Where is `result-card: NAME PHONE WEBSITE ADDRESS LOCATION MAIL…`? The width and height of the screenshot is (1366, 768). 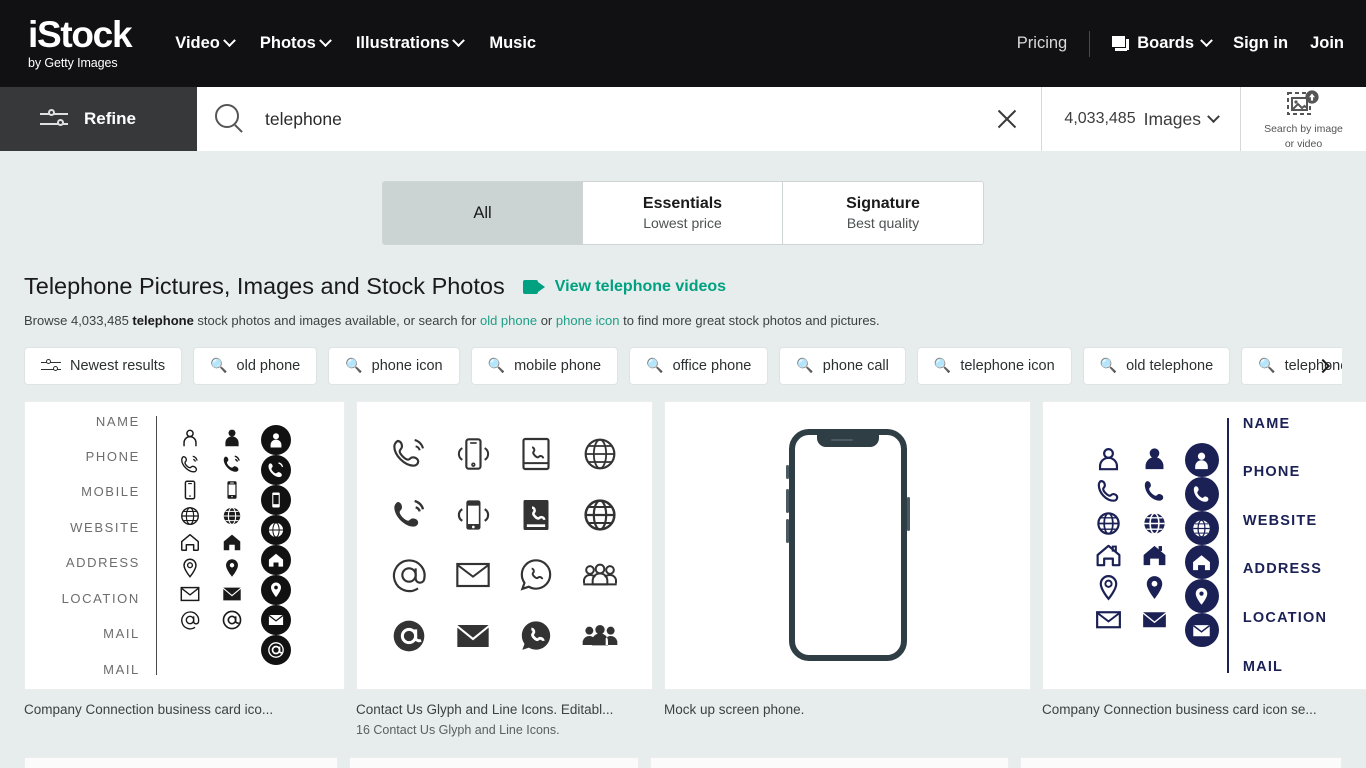
result-card: NAME PHONE WEBSITE ADDRESS LOCATION MAIL… is located at coordinates (1204, 558).